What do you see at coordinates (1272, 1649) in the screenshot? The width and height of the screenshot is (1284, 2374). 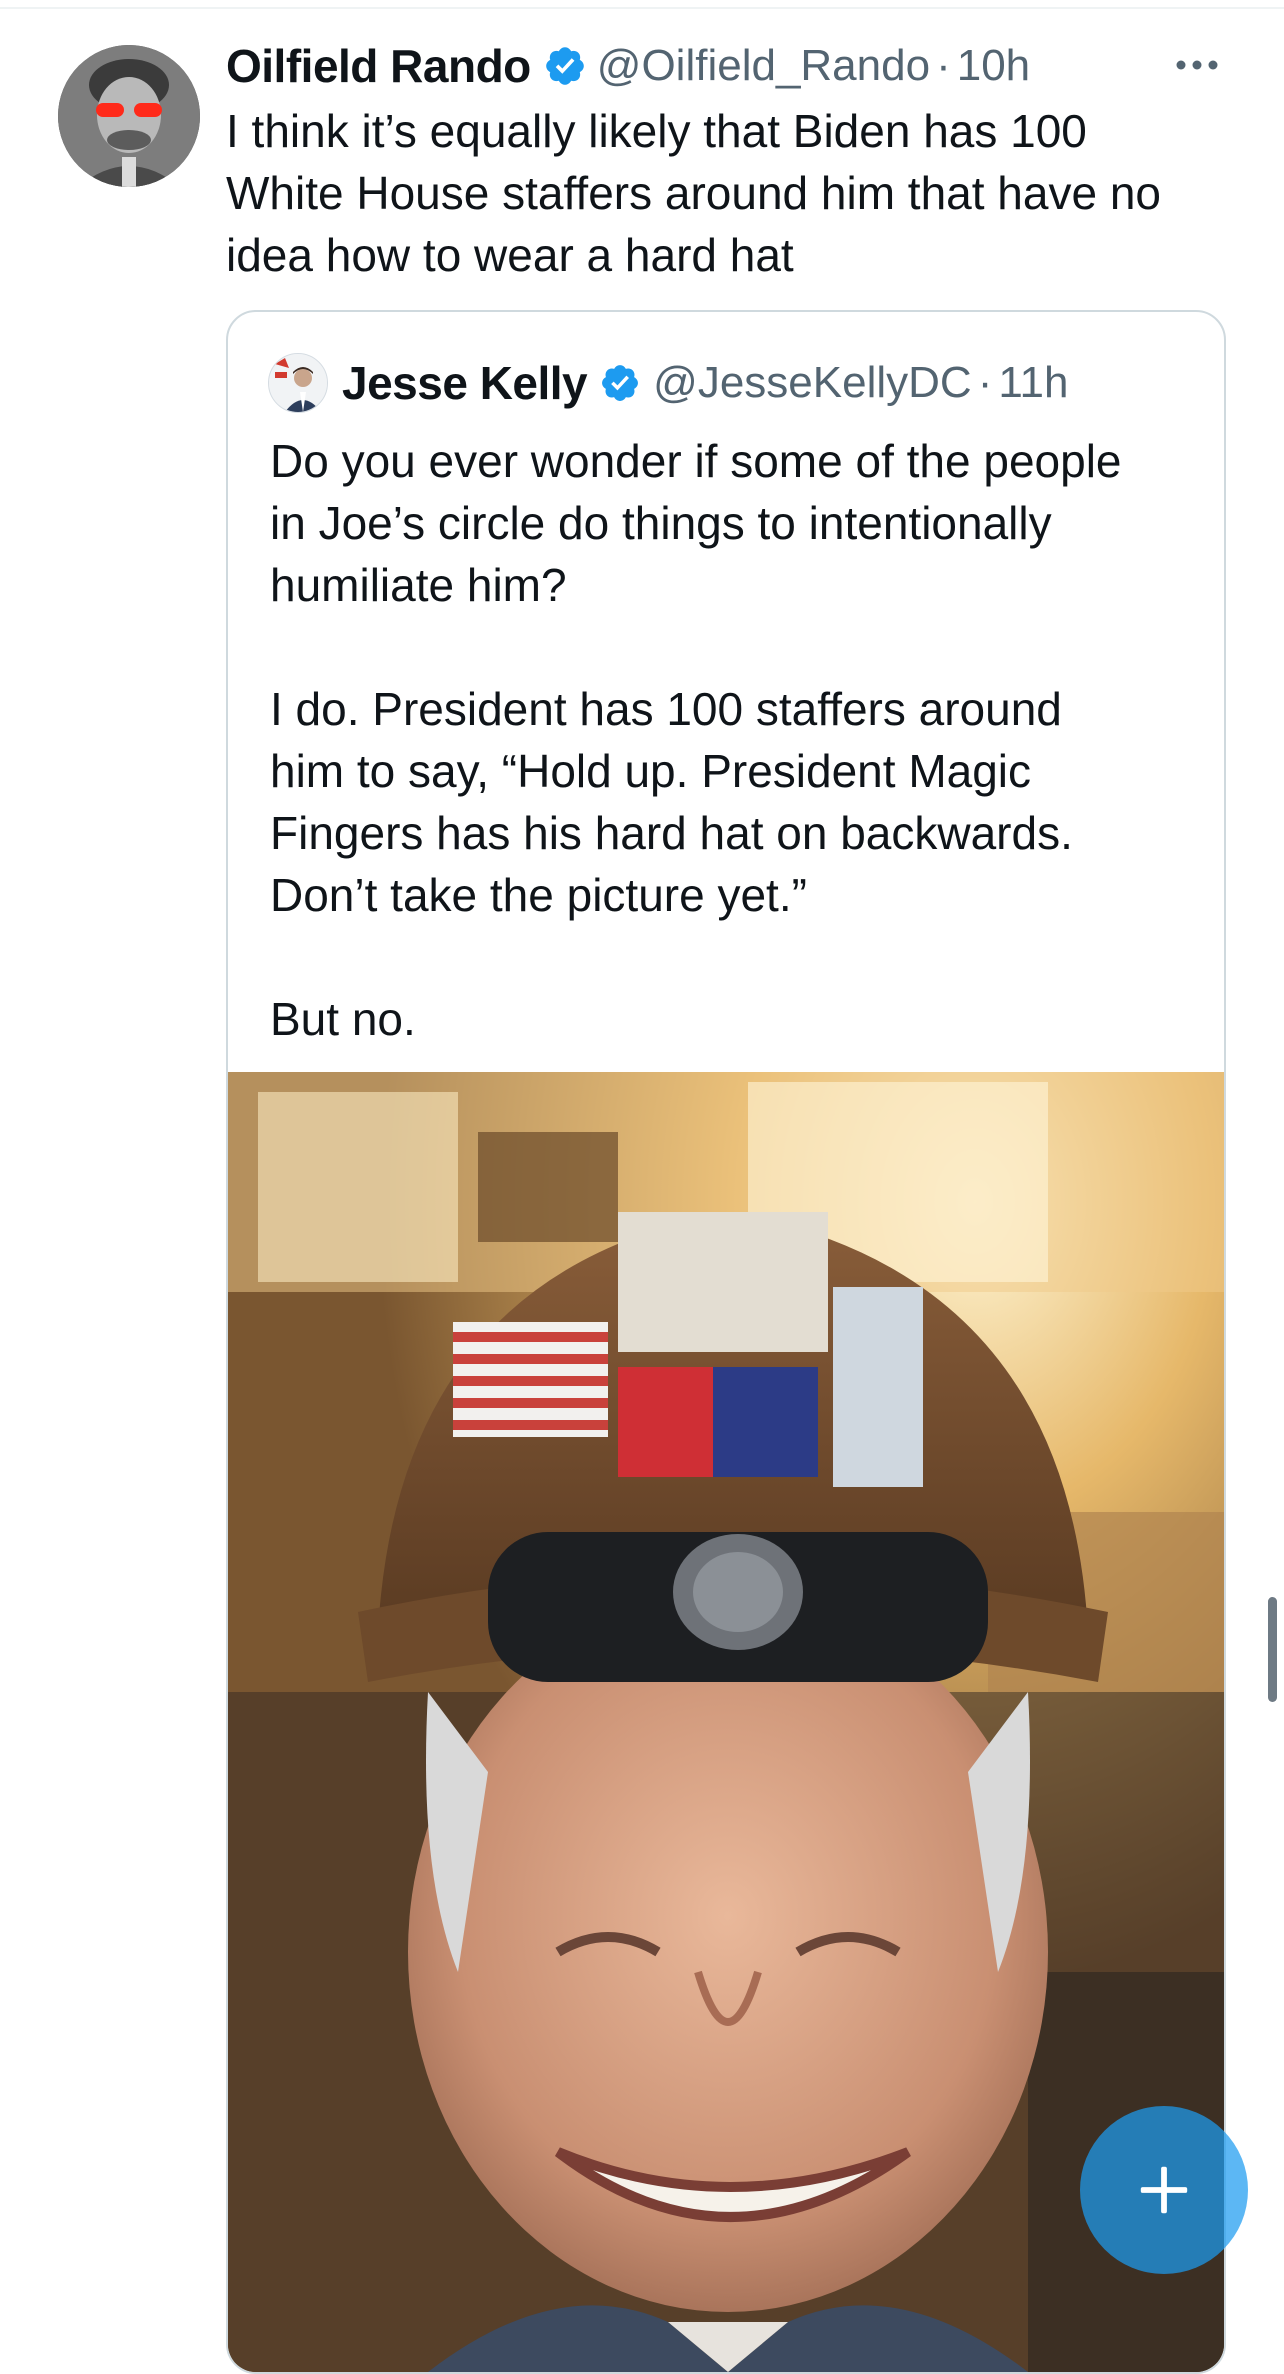 I see `scrollbar-thumb` at bounding box center [1272, 1649].